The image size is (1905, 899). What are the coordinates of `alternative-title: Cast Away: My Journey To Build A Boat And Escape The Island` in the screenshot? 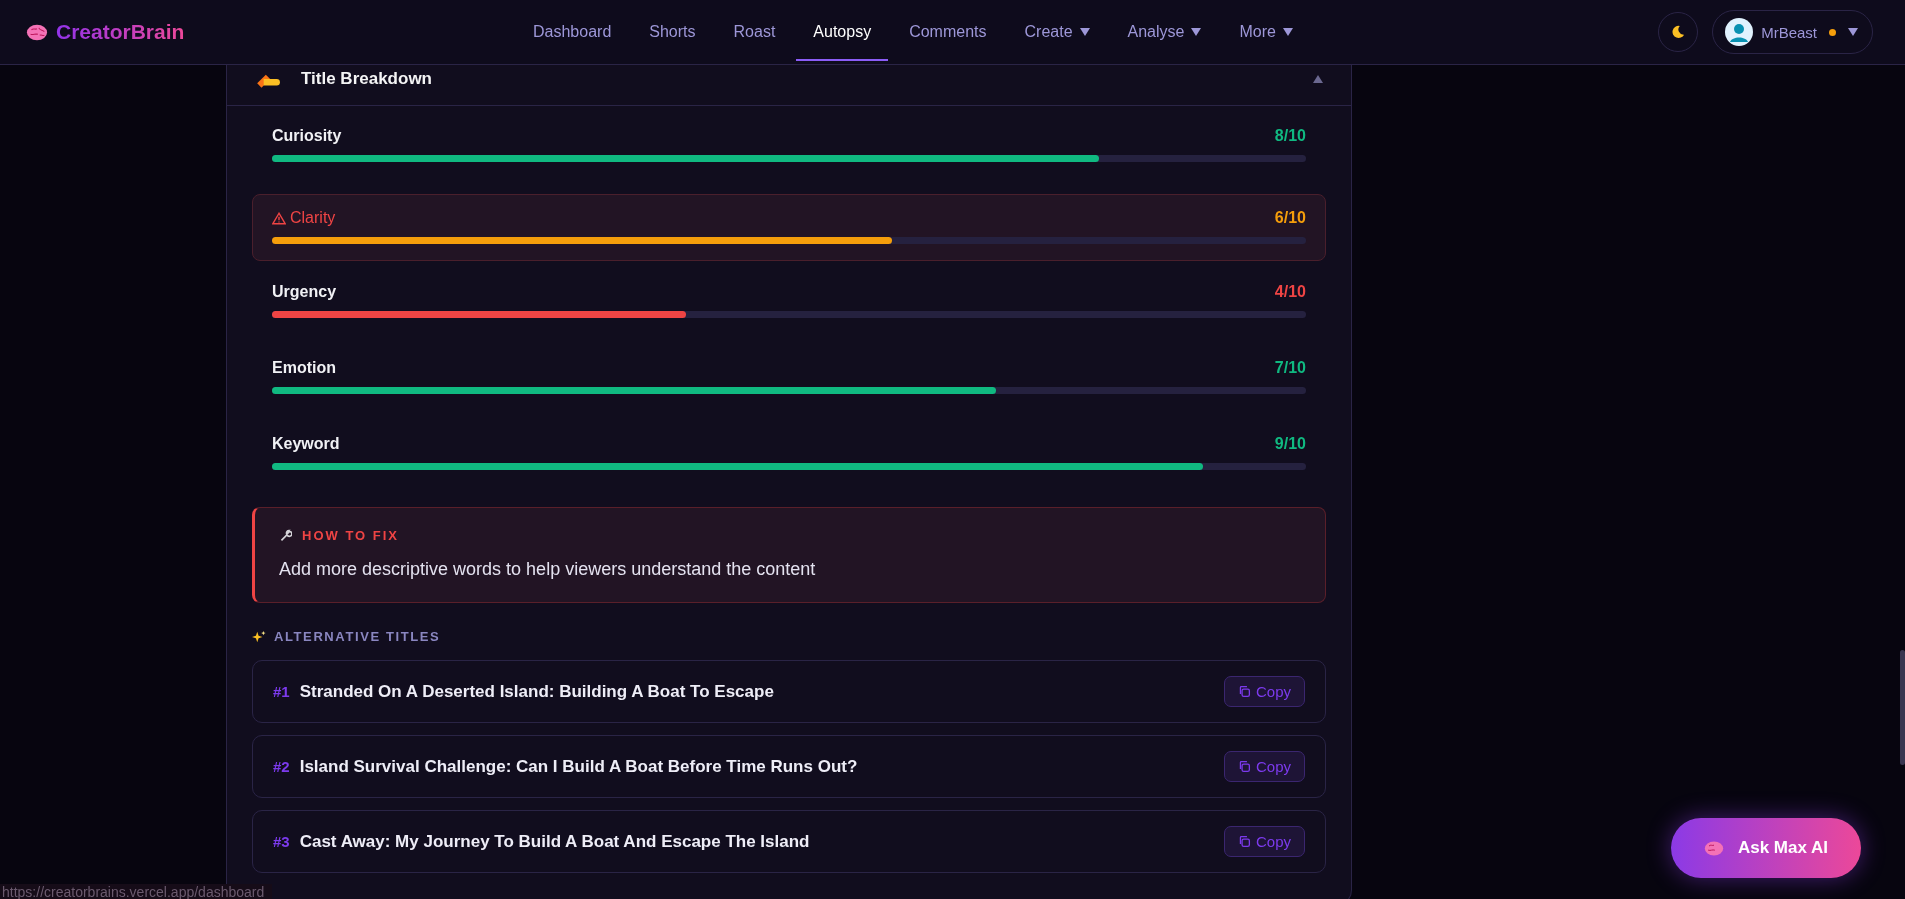 It's located at (554, 841).